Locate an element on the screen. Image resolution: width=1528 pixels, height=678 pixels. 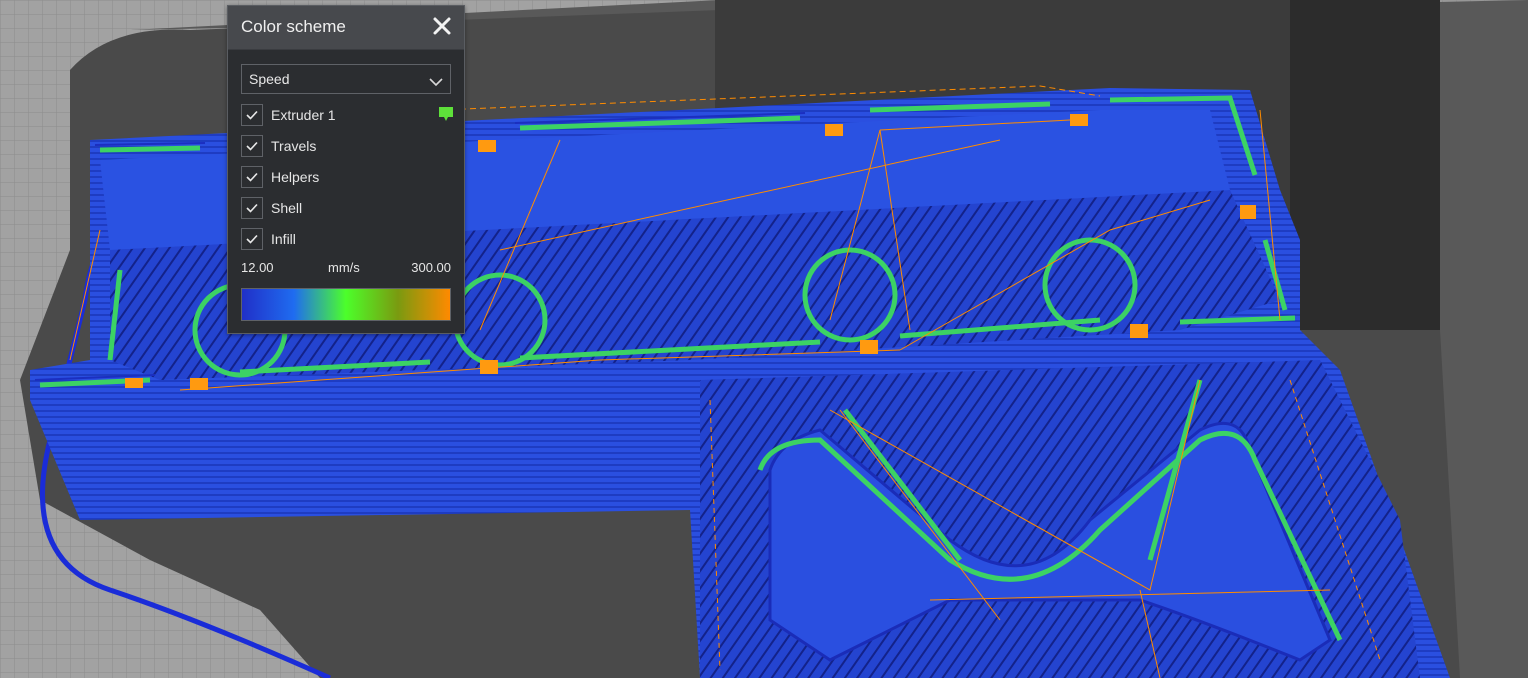
travels-checkbox is located at coordinates (252, 146).